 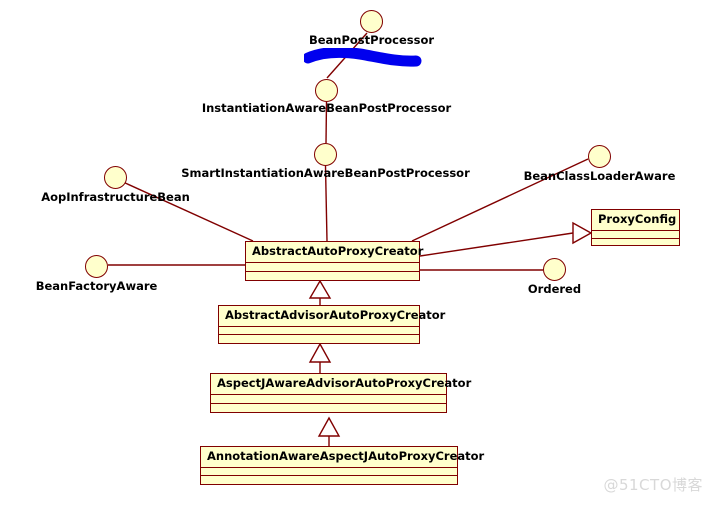 I want to click on node-aspectj-aware-advisor-auto-proxy-creator: AspectJAwareAdvisorAutoProxyCreator, so click(x=340, y=393).